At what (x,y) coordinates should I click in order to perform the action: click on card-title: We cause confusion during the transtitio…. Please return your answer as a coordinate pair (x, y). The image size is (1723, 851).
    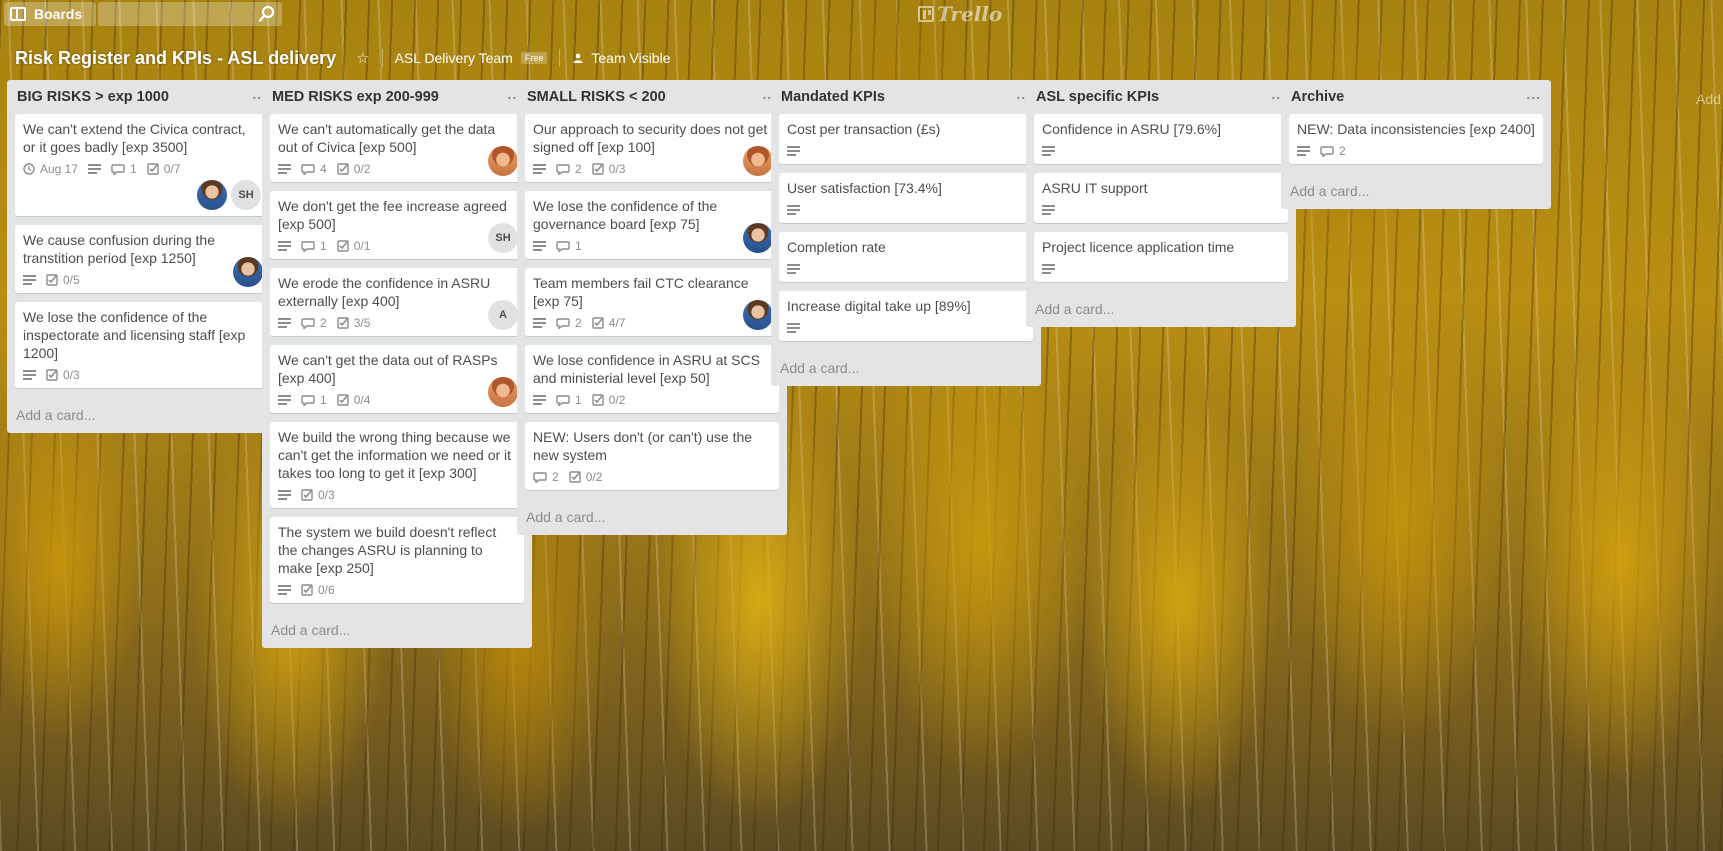
    Looking at the image, I should click on (119, 249).